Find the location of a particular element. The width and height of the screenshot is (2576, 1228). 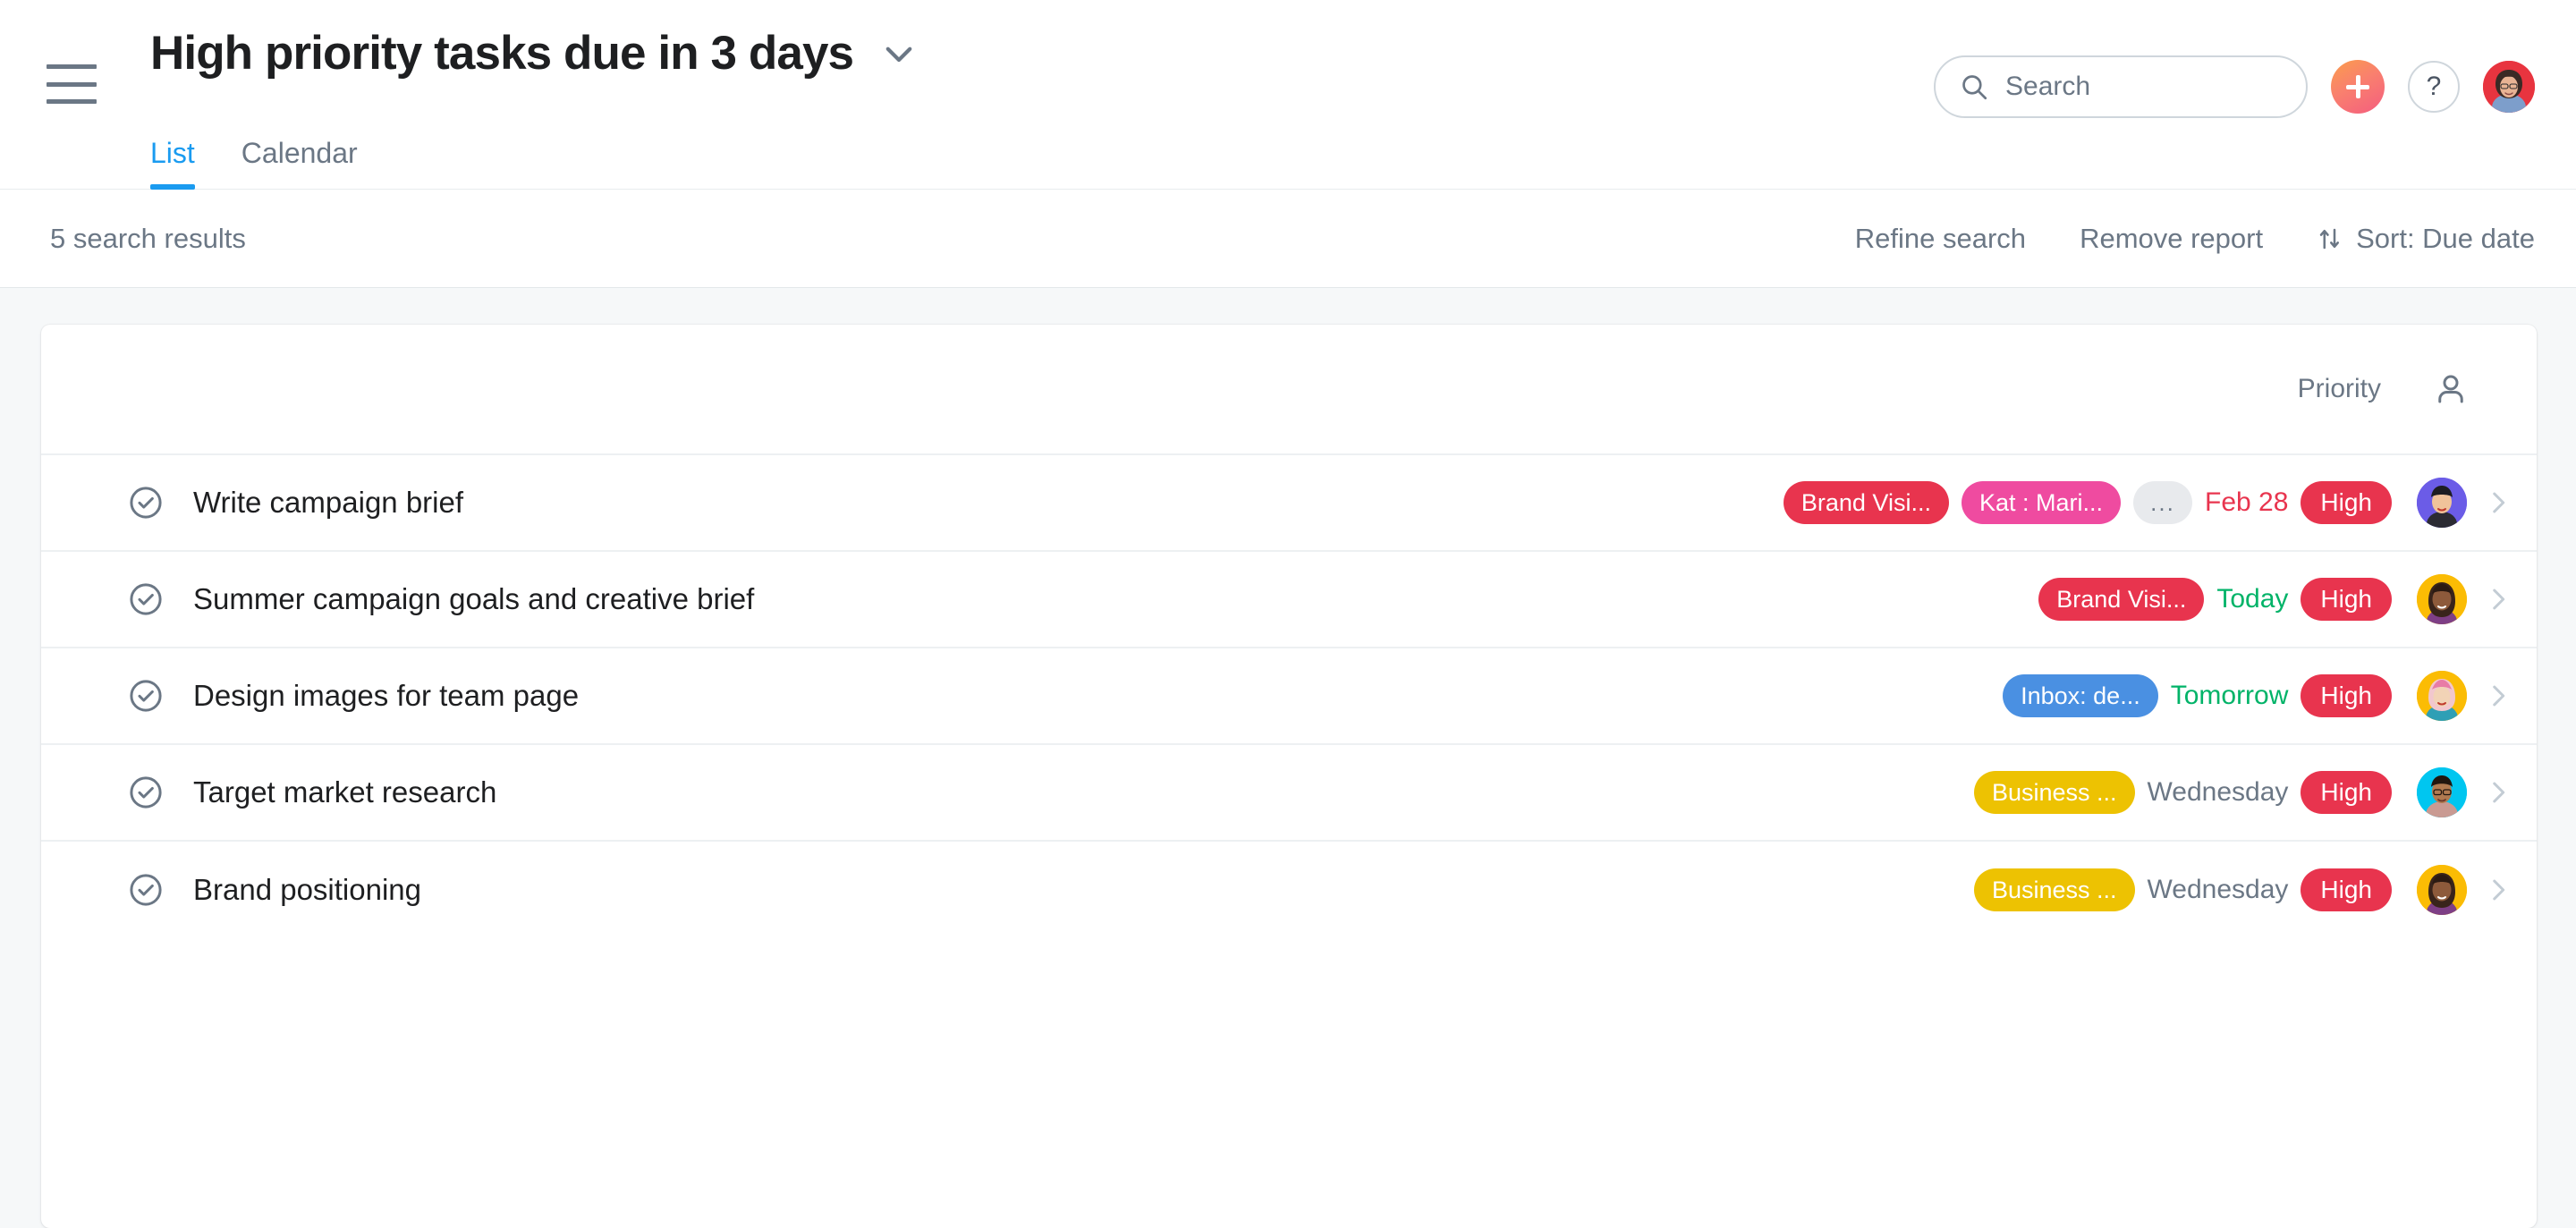

due-date: Feb 28 is located at coordinates (2246, 502).